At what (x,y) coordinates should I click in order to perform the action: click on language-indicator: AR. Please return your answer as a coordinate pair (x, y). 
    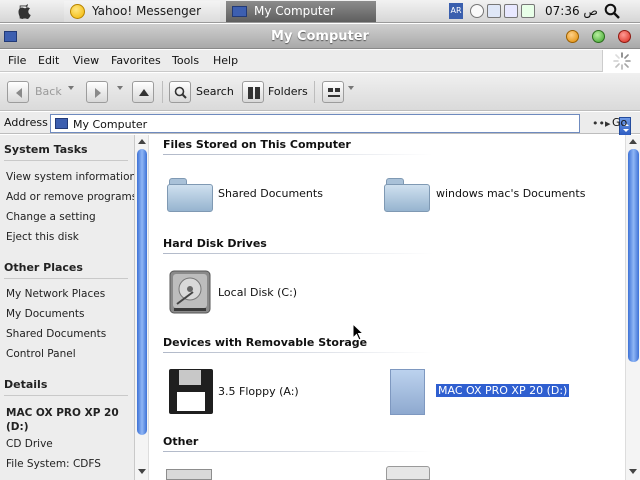
    Looking at the image, I should click on (456, 11).